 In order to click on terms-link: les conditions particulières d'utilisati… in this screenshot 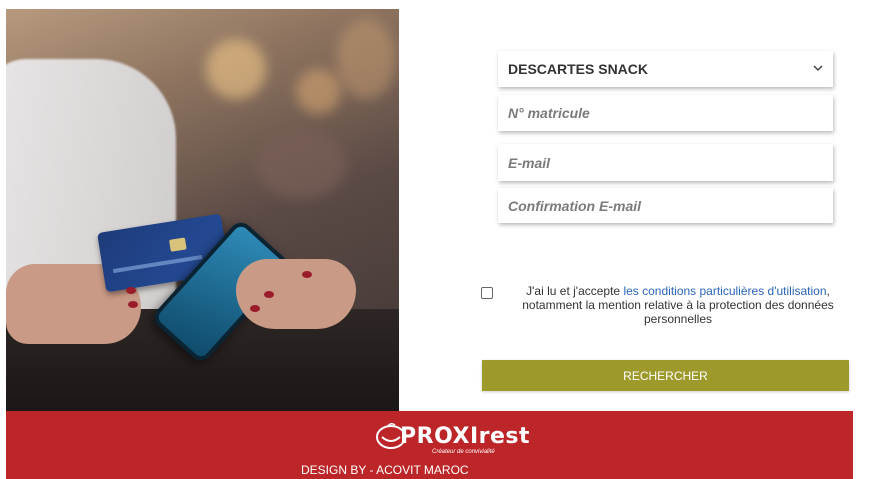, I will do `click(724, 291)`.